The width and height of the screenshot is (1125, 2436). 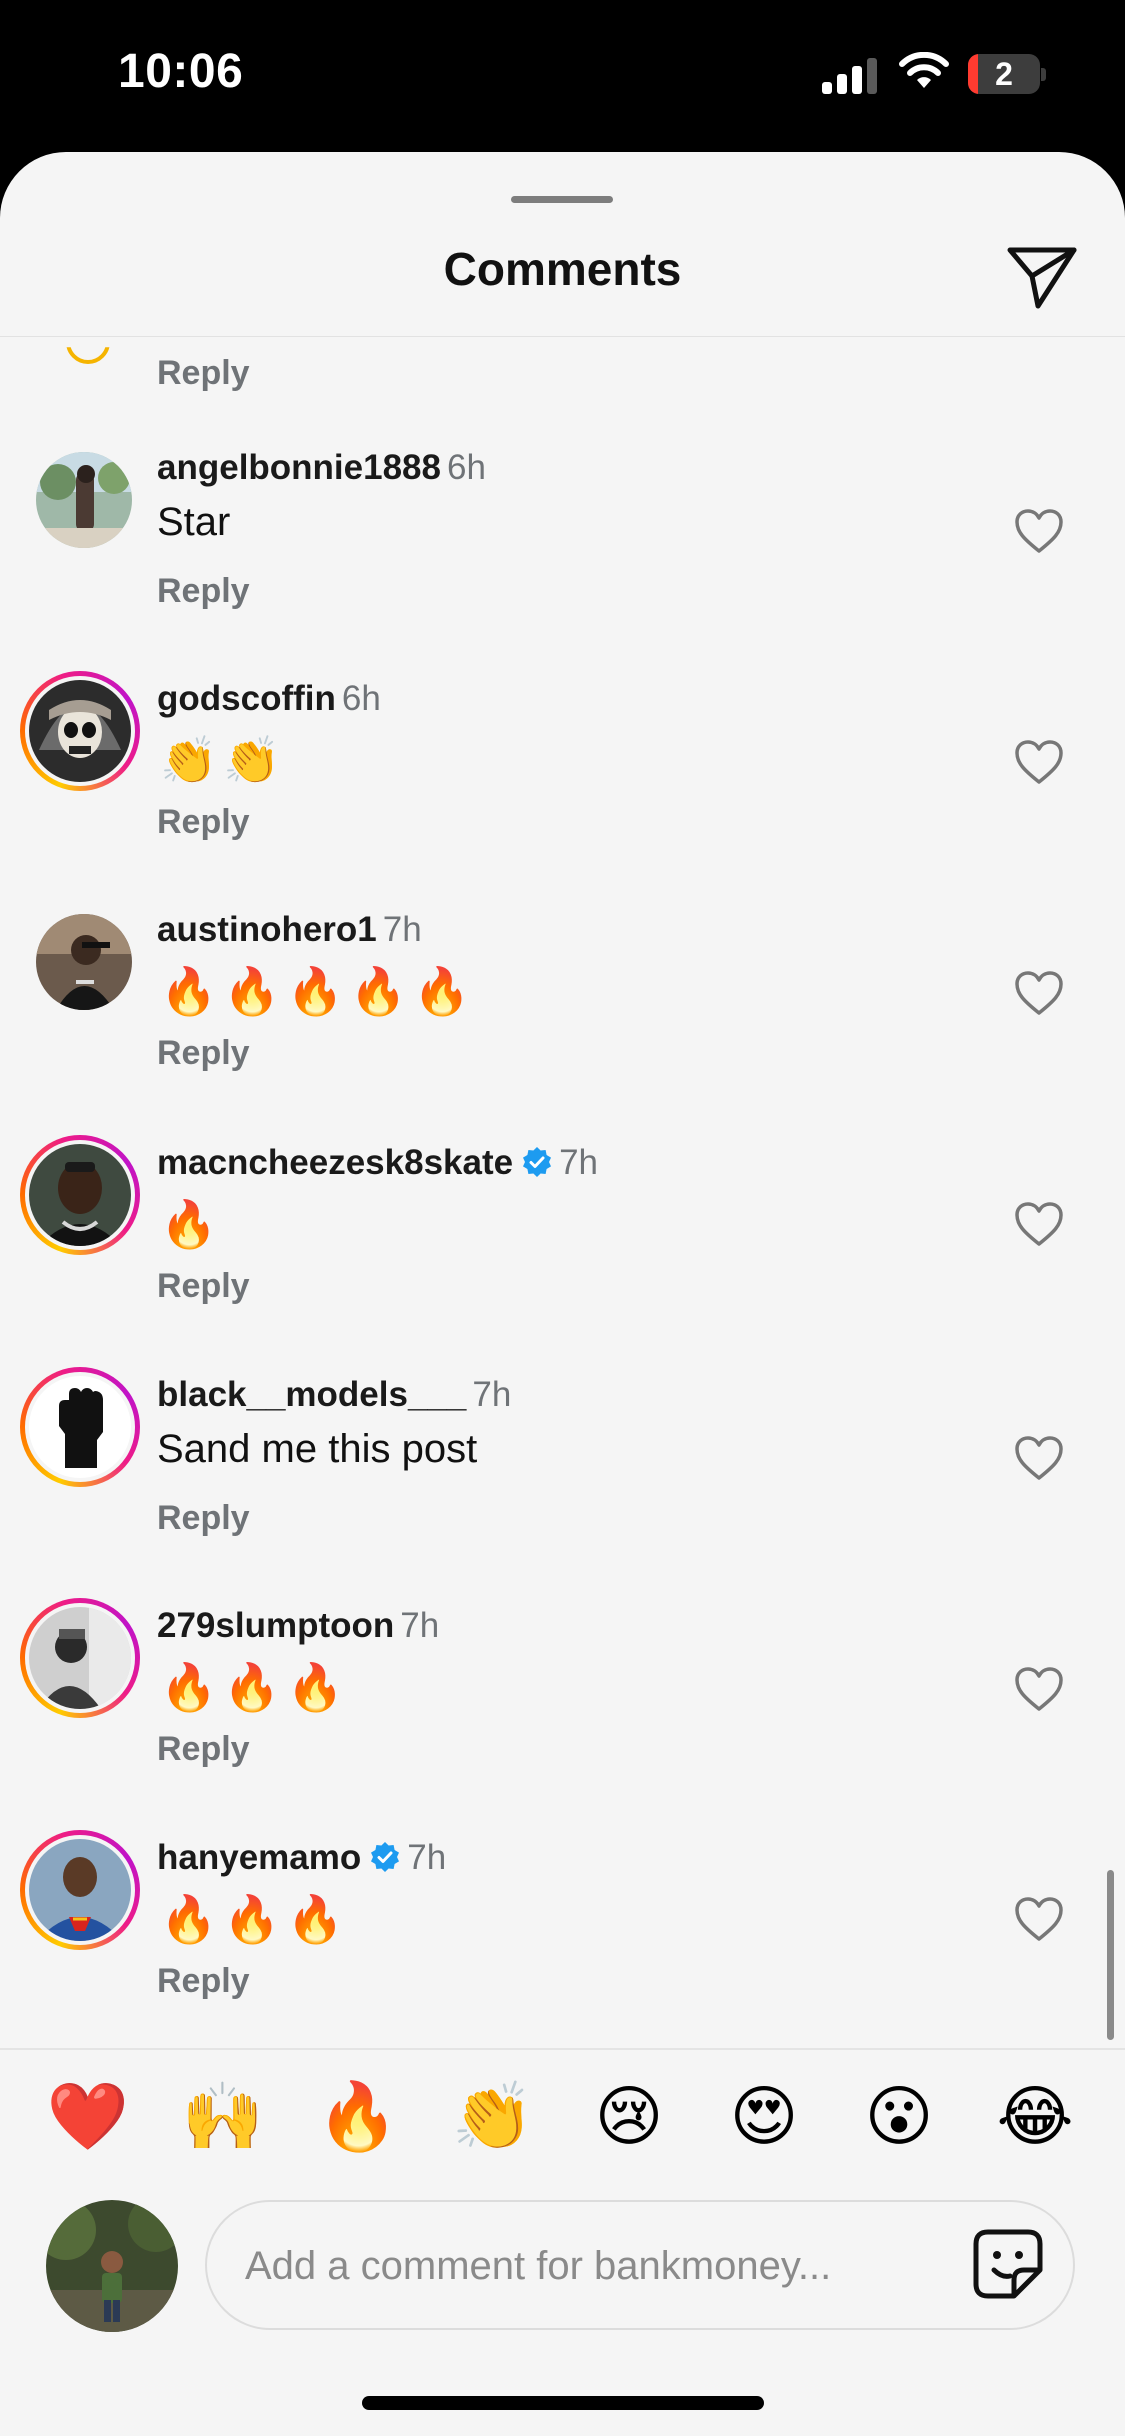 I want to click on comment-item: hanyemamo 7h 🔥🔥🔥 Reply, so click(x=562, y=1944).